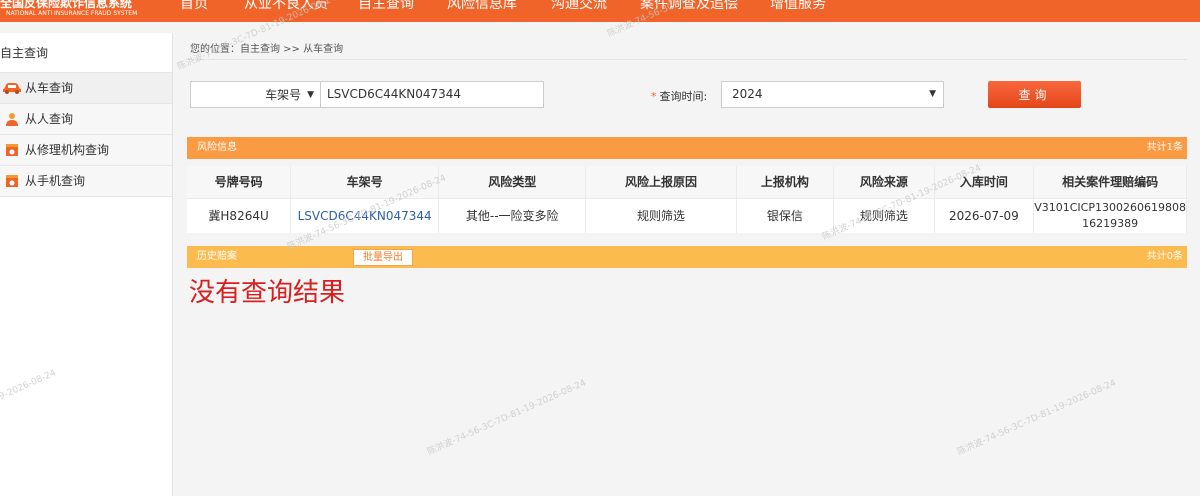  I want to click on logo-subtitle: NATIONAL ANTI INSURANCE FRAUD SYSTEM, so click(72, 13).